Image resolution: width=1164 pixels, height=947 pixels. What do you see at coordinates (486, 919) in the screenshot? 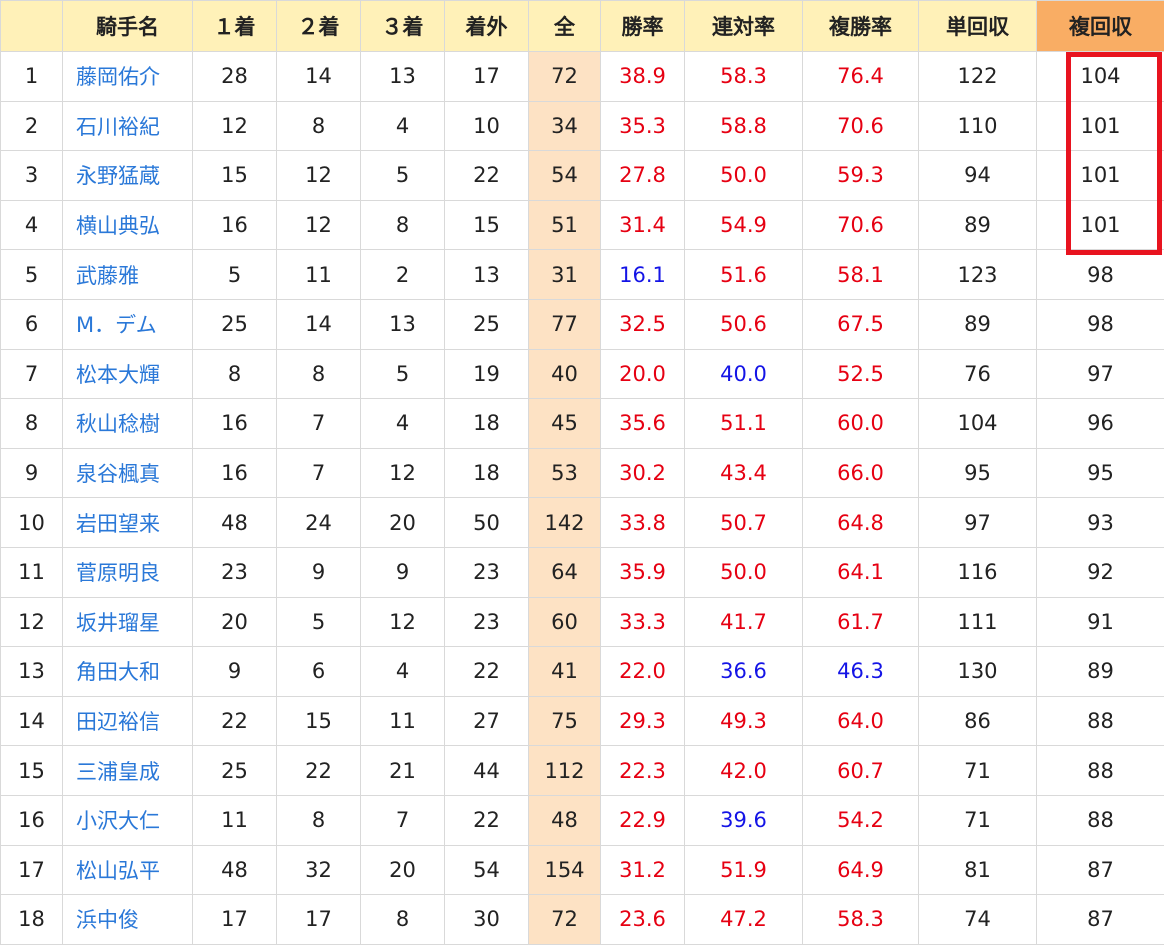
I see `out-of-place-cell: 30` at bounding box center [486, 919].